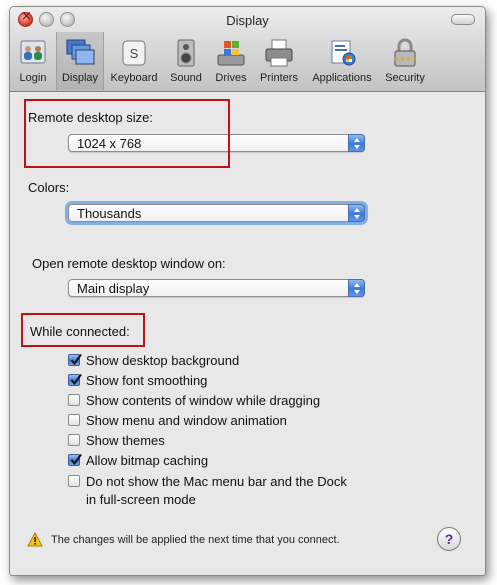  What do you see at coordinates (203, 400) in the screenshot?
I see `checkbox-label: Show contents of window while dragging` at bounding box center [203, 400].